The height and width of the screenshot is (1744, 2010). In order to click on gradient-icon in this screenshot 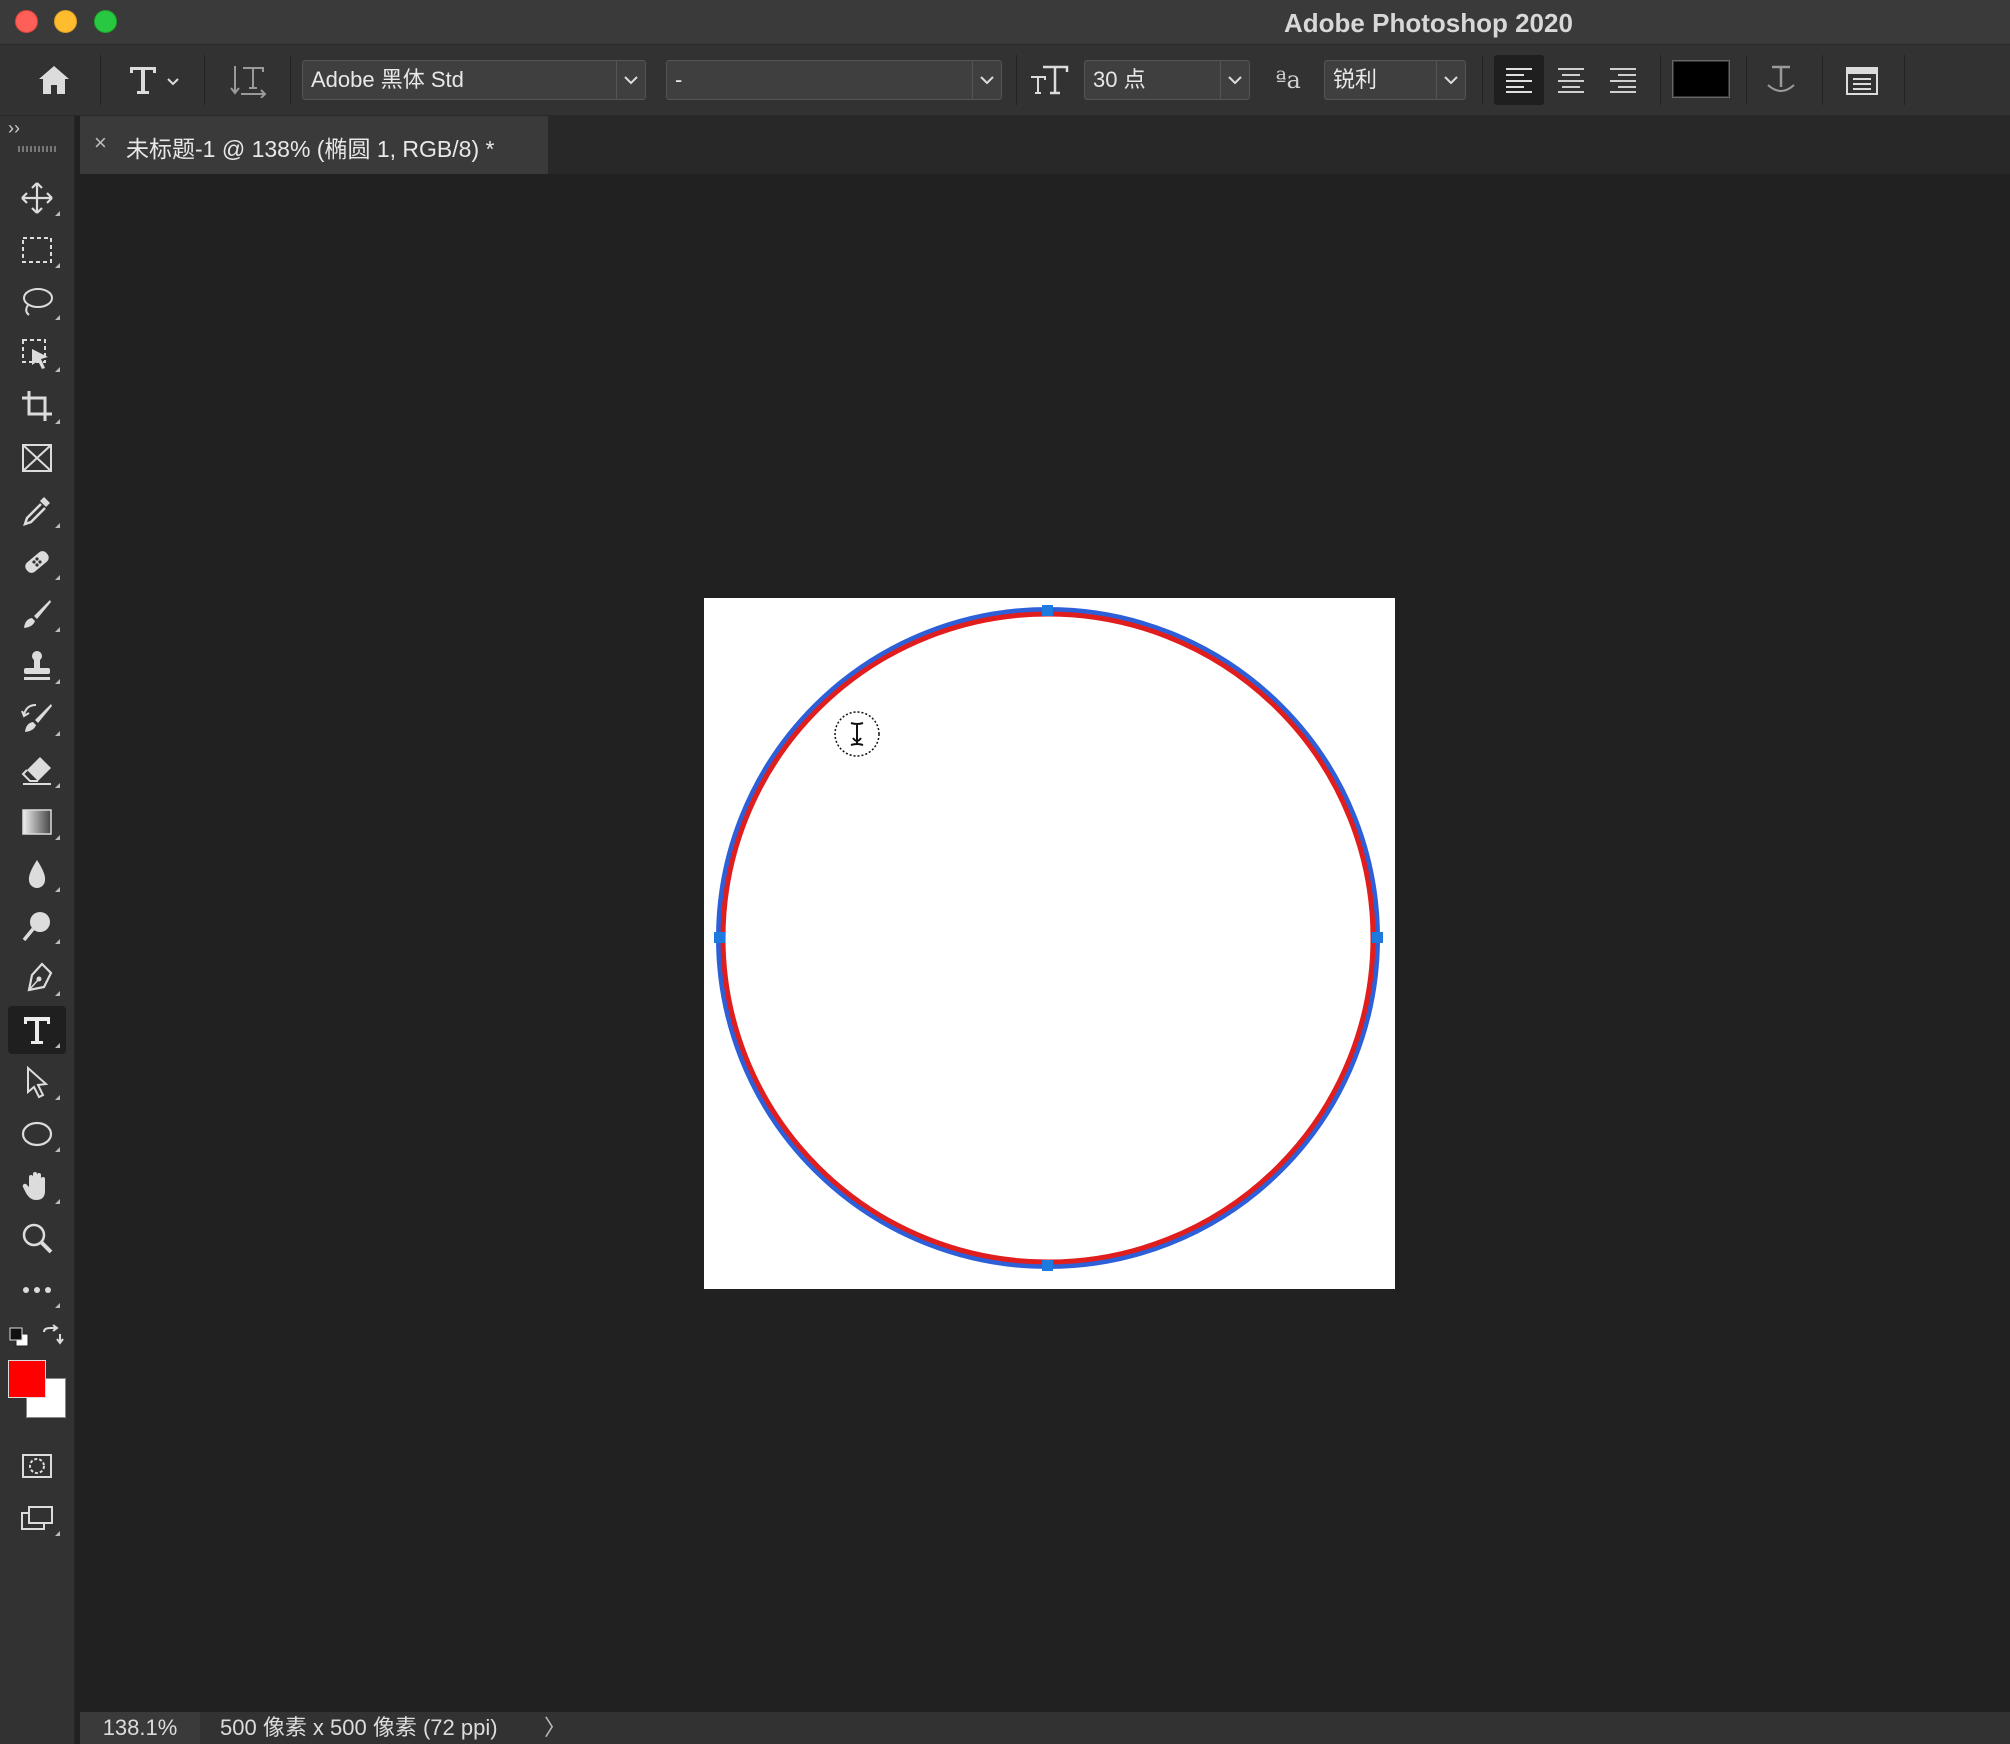, I will do `click(37, 822)`.